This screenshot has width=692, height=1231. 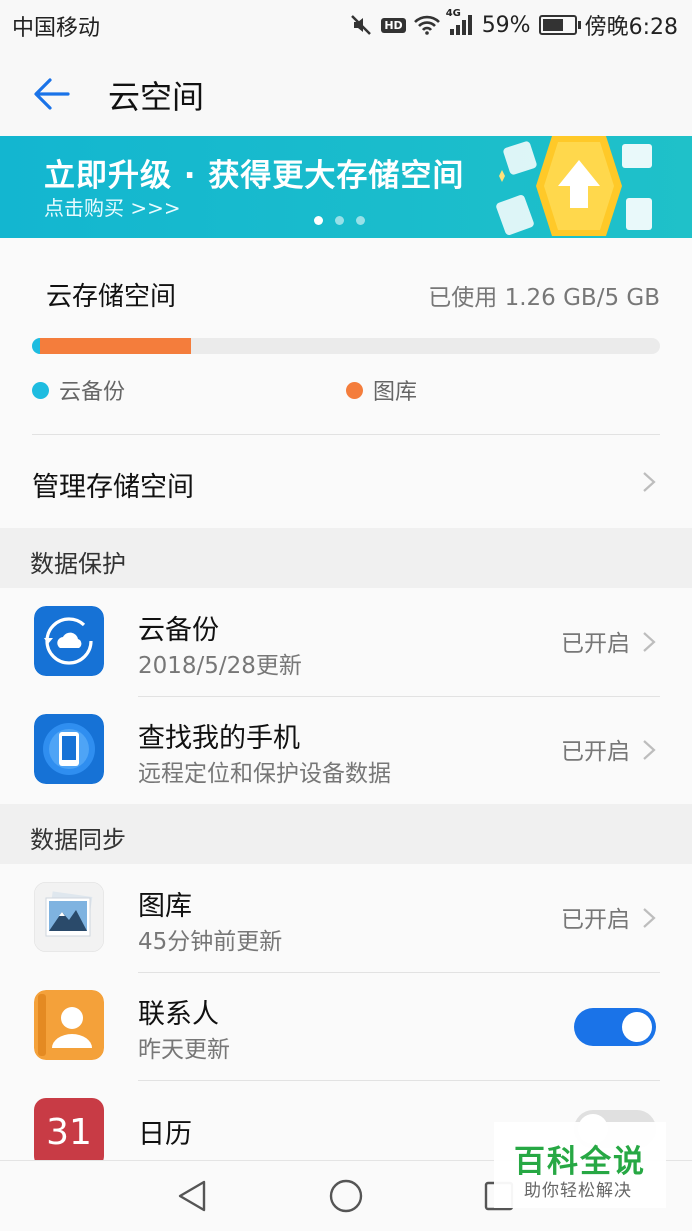 I want to click on contacts-icon, so click(x=69, y=1025).